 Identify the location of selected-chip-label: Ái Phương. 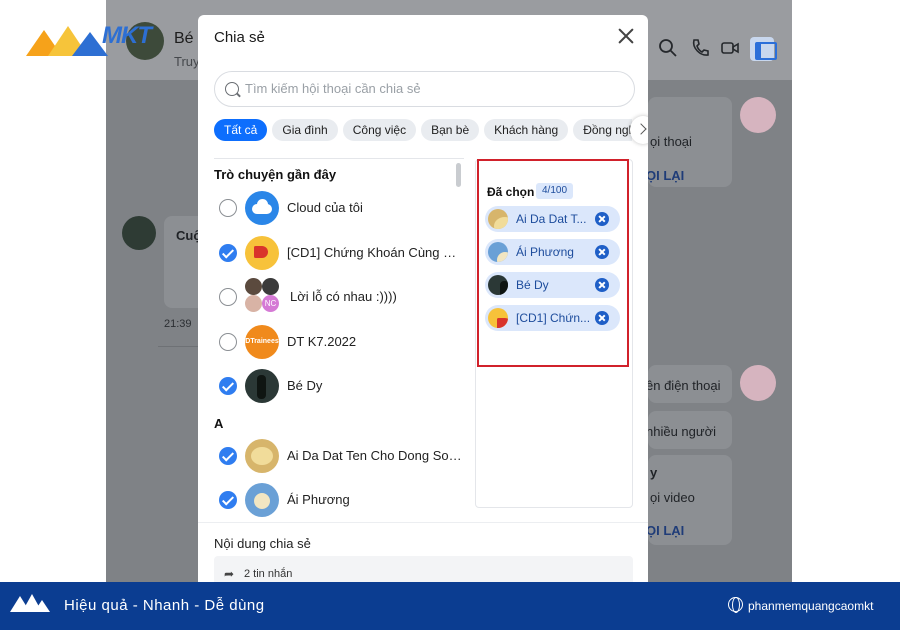
(545, 252).